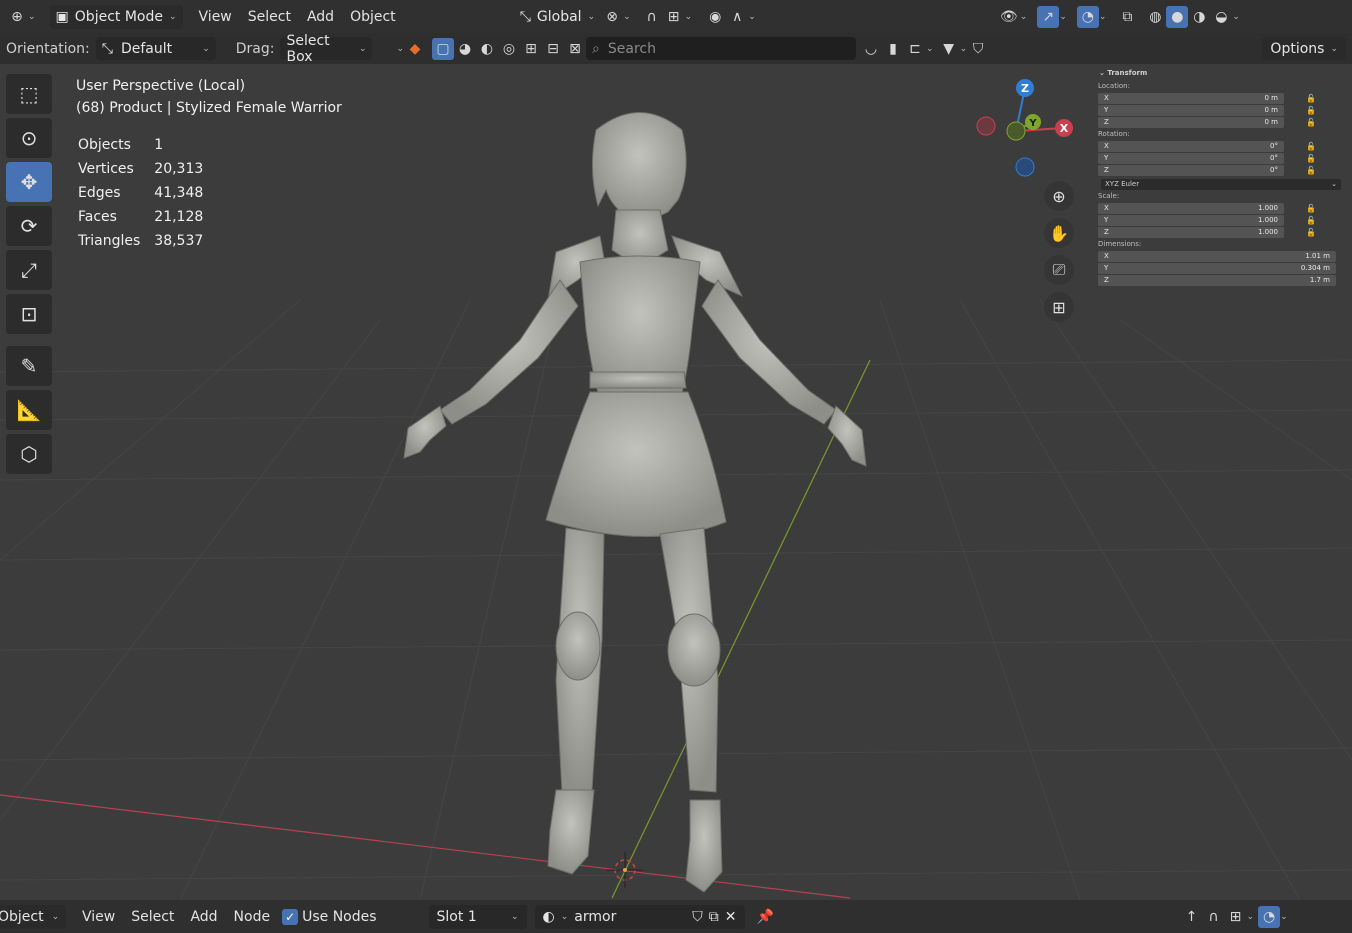  I want to click on select-mode-extend-icon: ◕, so click(465, 49).